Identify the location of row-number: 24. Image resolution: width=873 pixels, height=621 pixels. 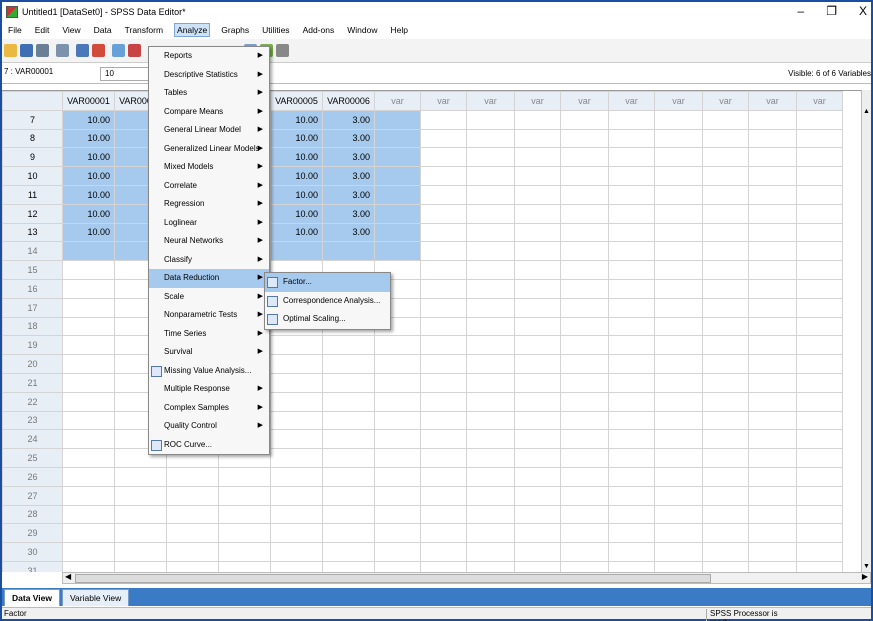
(32, 439).